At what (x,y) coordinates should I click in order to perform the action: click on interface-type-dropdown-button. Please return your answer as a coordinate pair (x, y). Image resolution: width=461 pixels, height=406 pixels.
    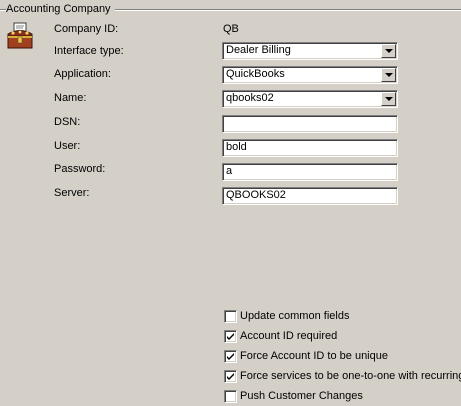
    Looking at the image, I should click on (388, 51).